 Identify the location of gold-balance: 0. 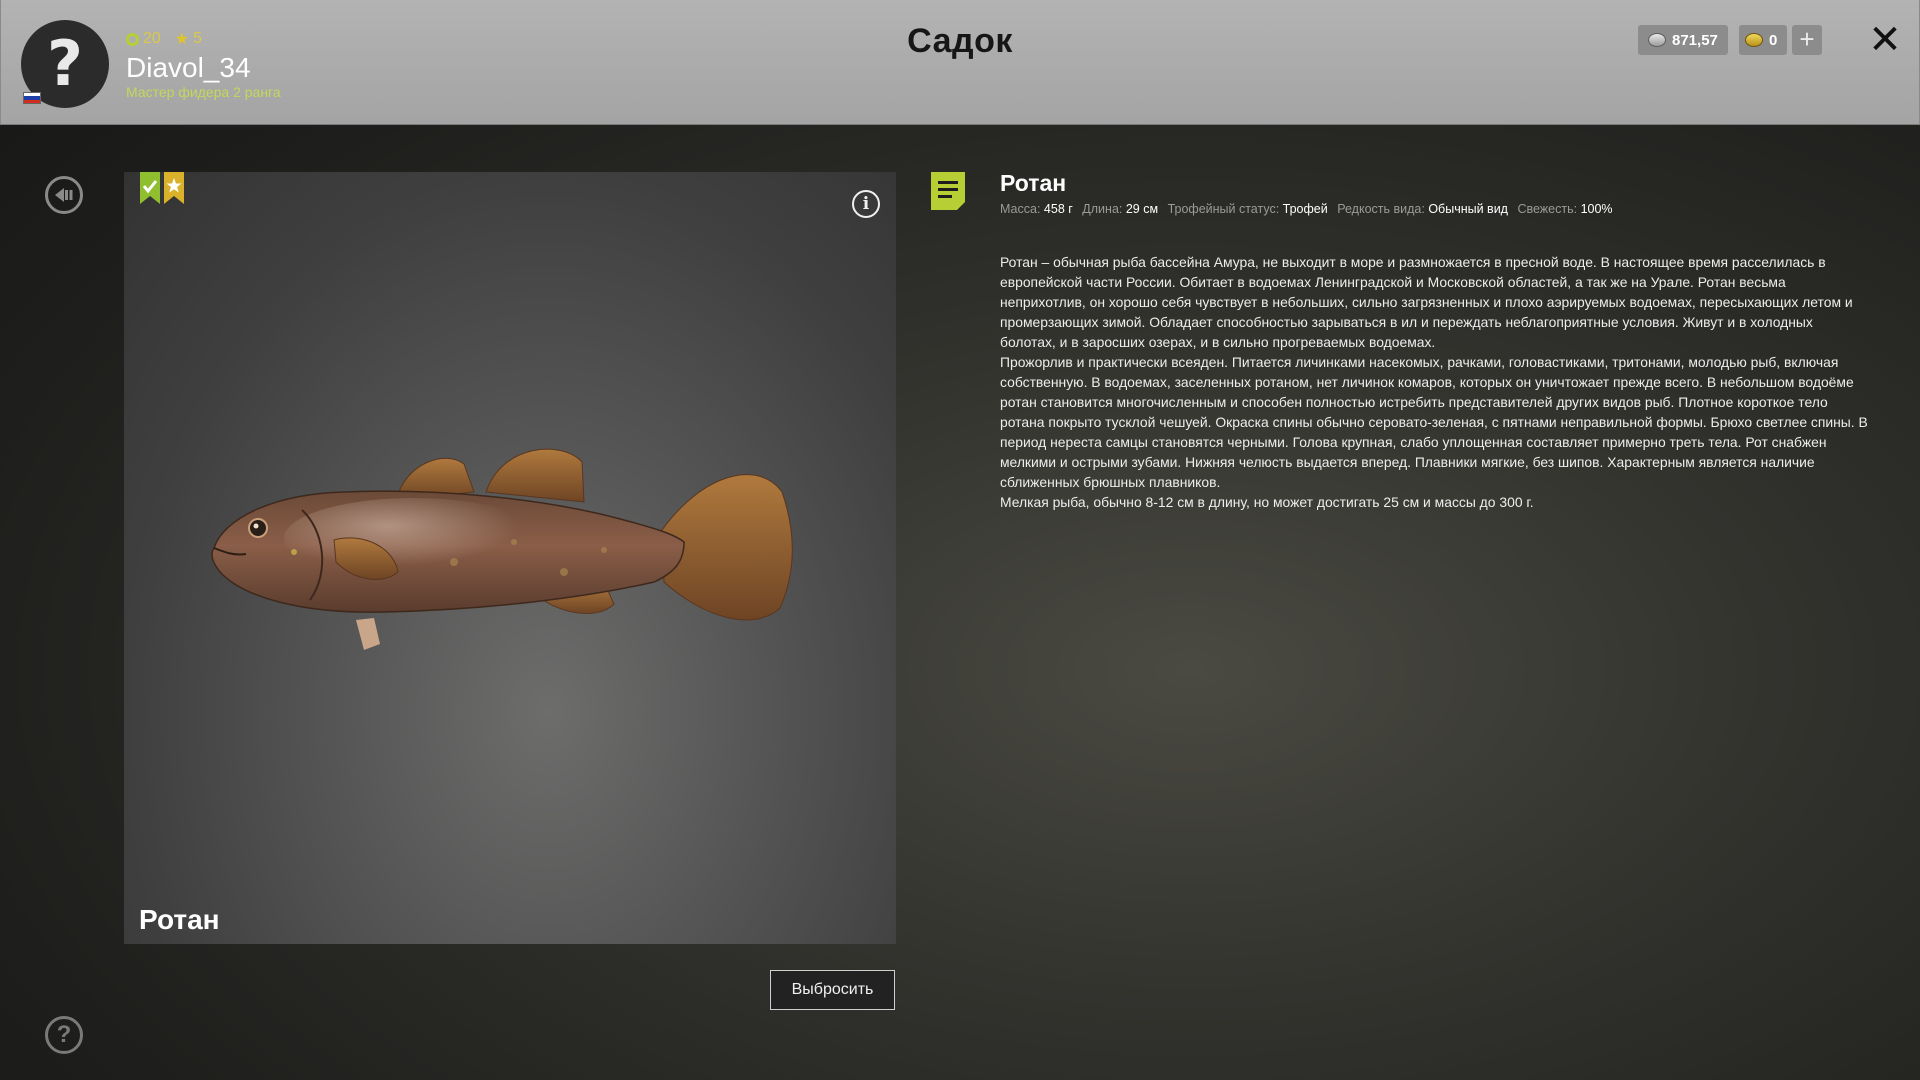
(1763, 40).